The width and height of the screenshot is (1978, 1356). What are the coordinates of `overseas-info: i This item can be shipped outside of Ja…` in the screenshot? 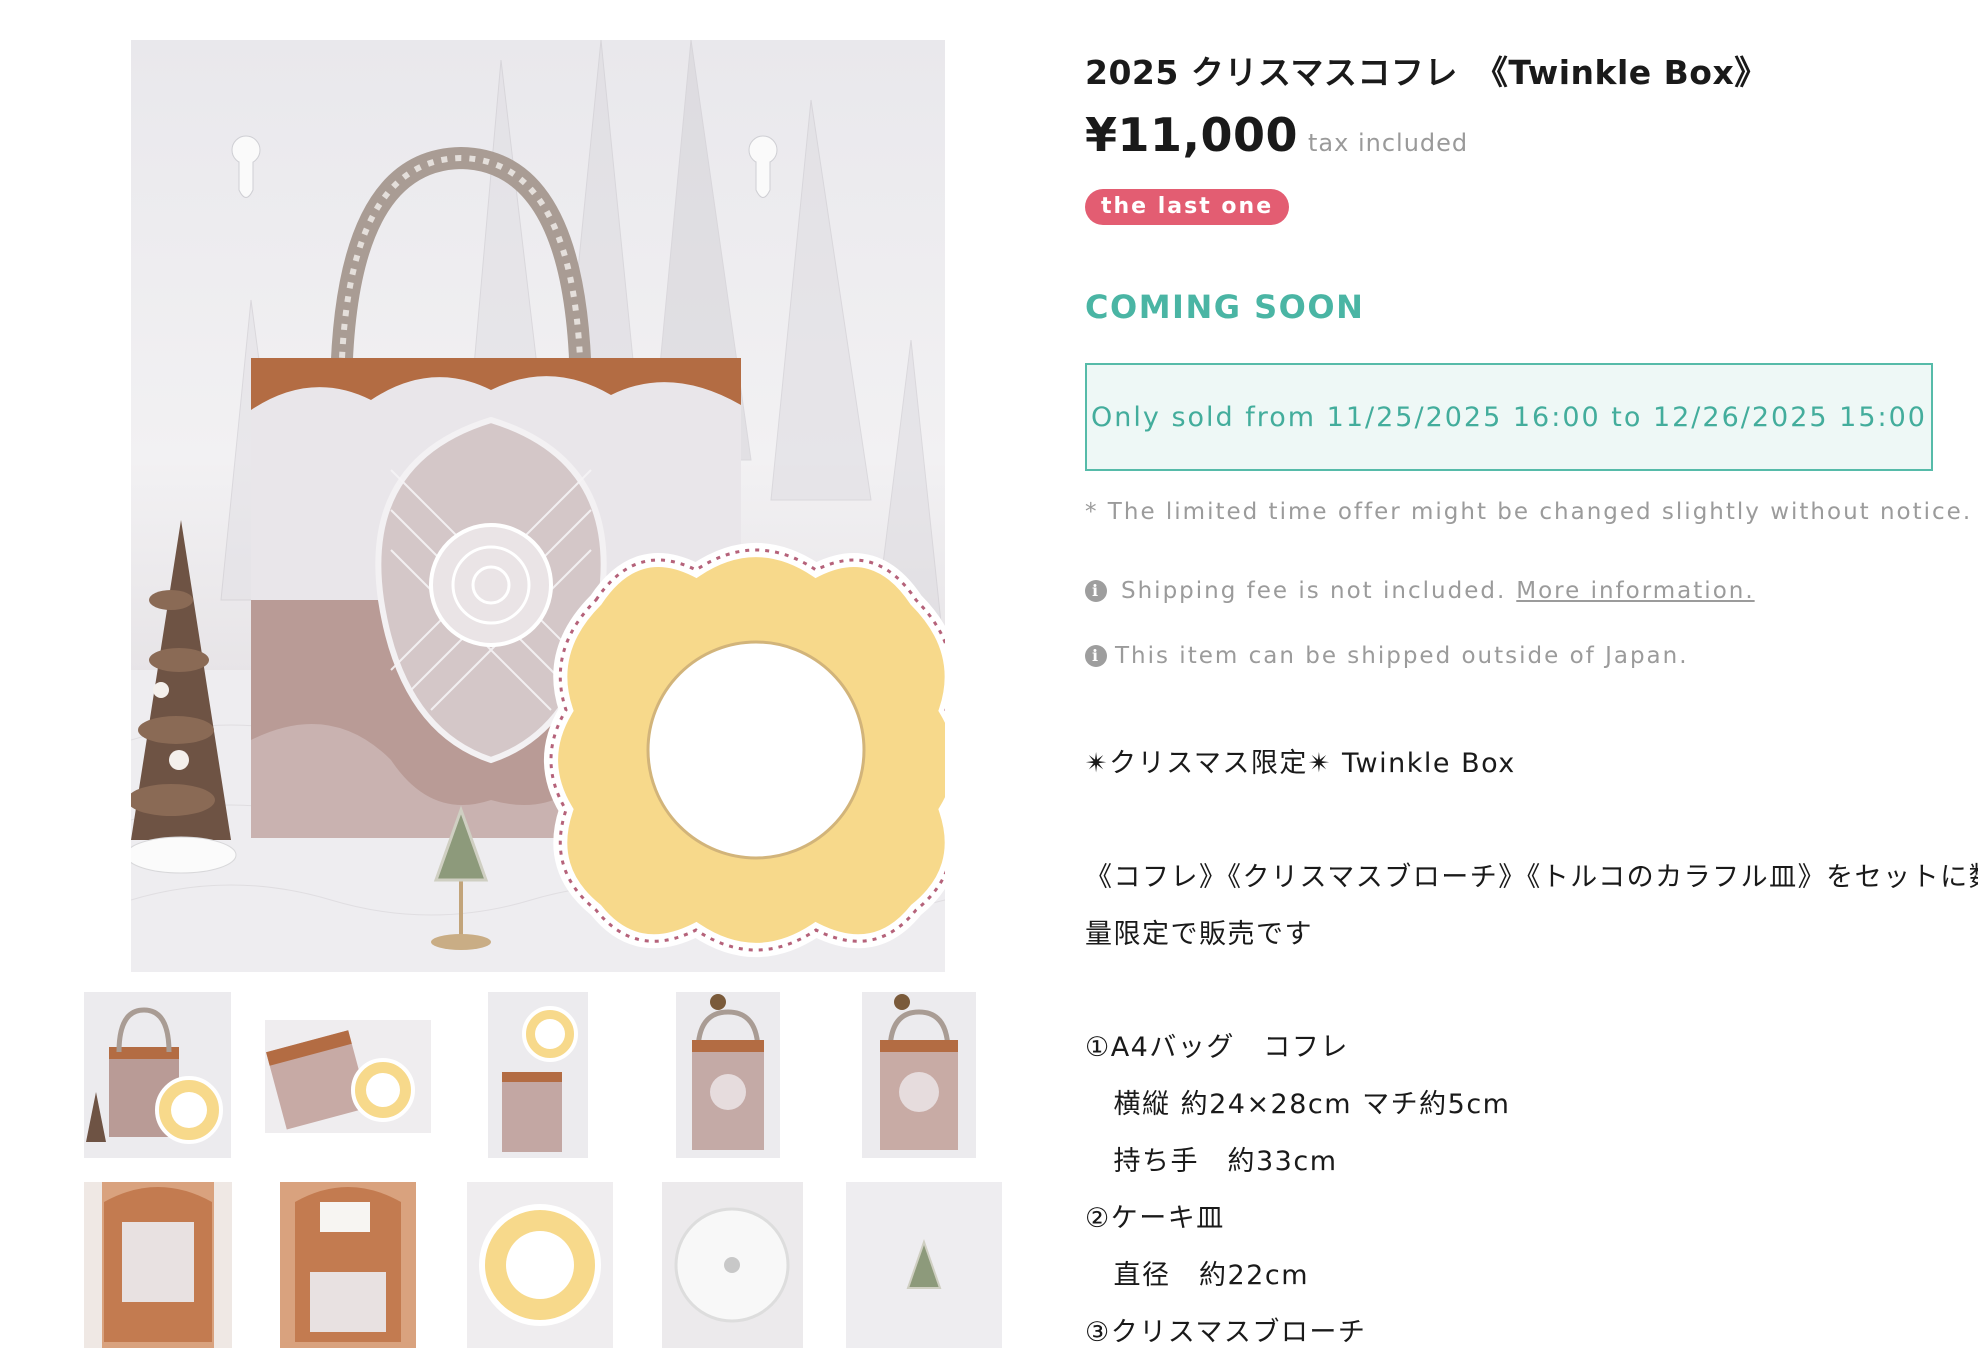 It's located at (1387, 656).